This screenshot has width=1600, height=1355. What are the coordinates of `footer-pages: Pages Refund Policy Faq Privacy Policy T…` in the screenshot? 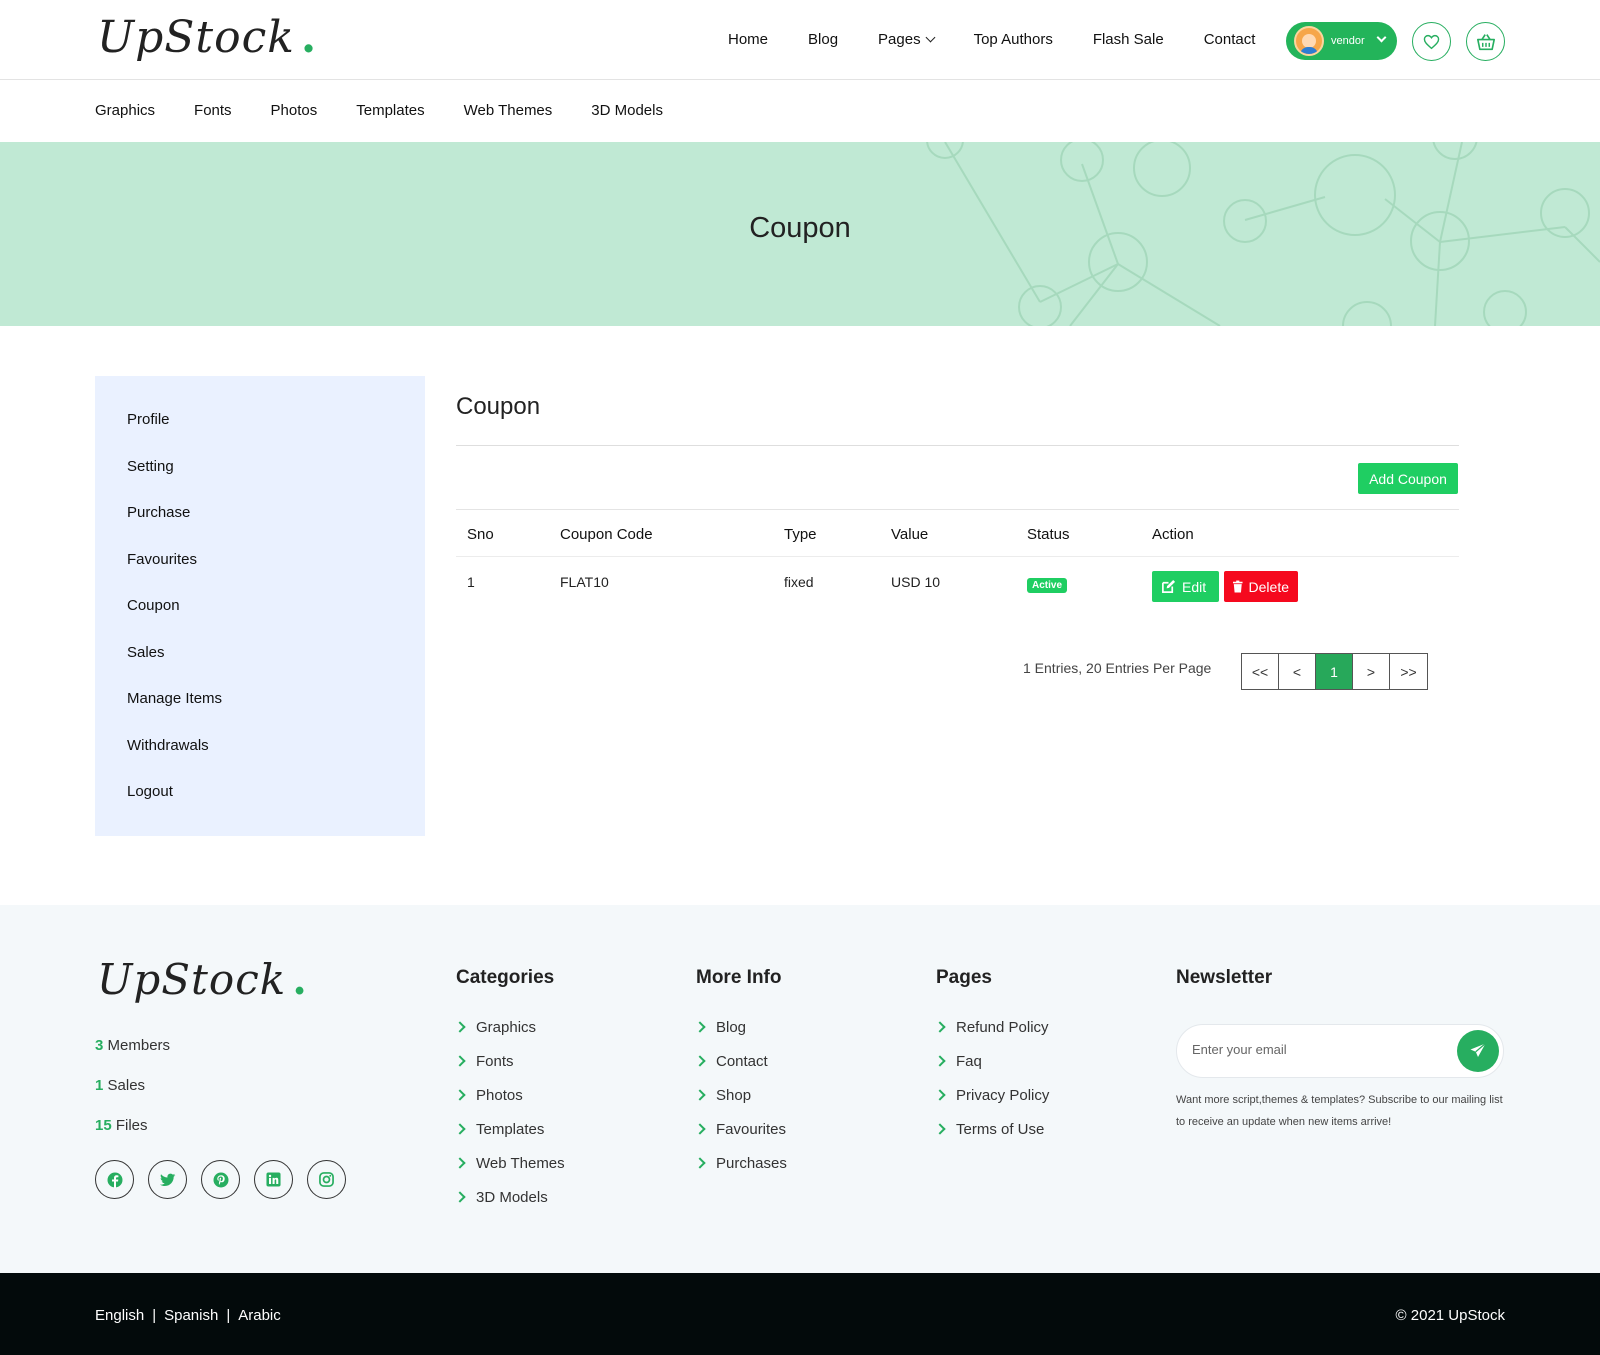 It's located at (991, 1056).